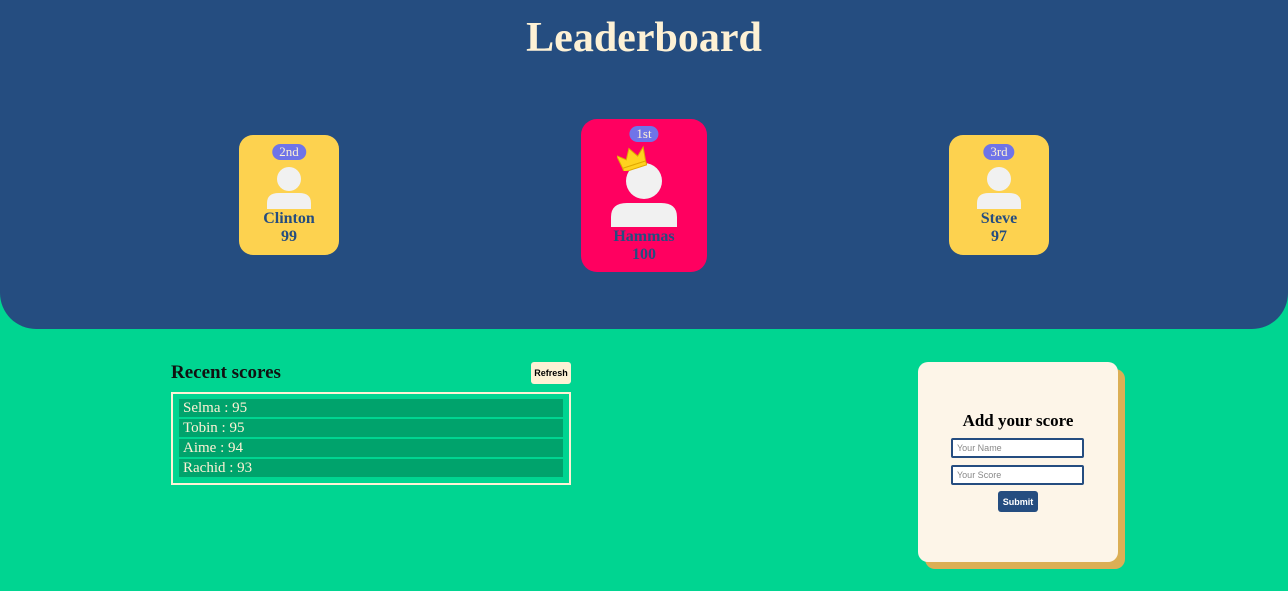  I want to click on podium-card-second: 2nd Clinton 99, so click(289, 195).